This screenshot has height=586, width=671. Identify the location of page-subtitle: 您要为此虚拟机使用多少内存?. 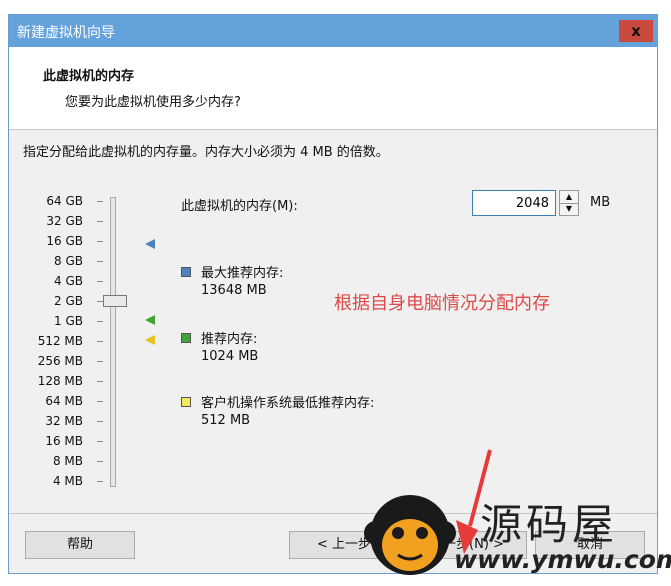
(153, 102).